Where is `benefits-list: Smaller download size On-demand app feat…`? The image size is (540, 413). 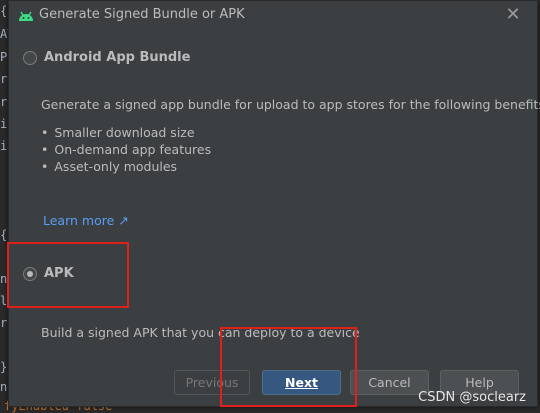 benefits-list: Smaller download size On-demand app feat… is located at coordinates (126, 149).